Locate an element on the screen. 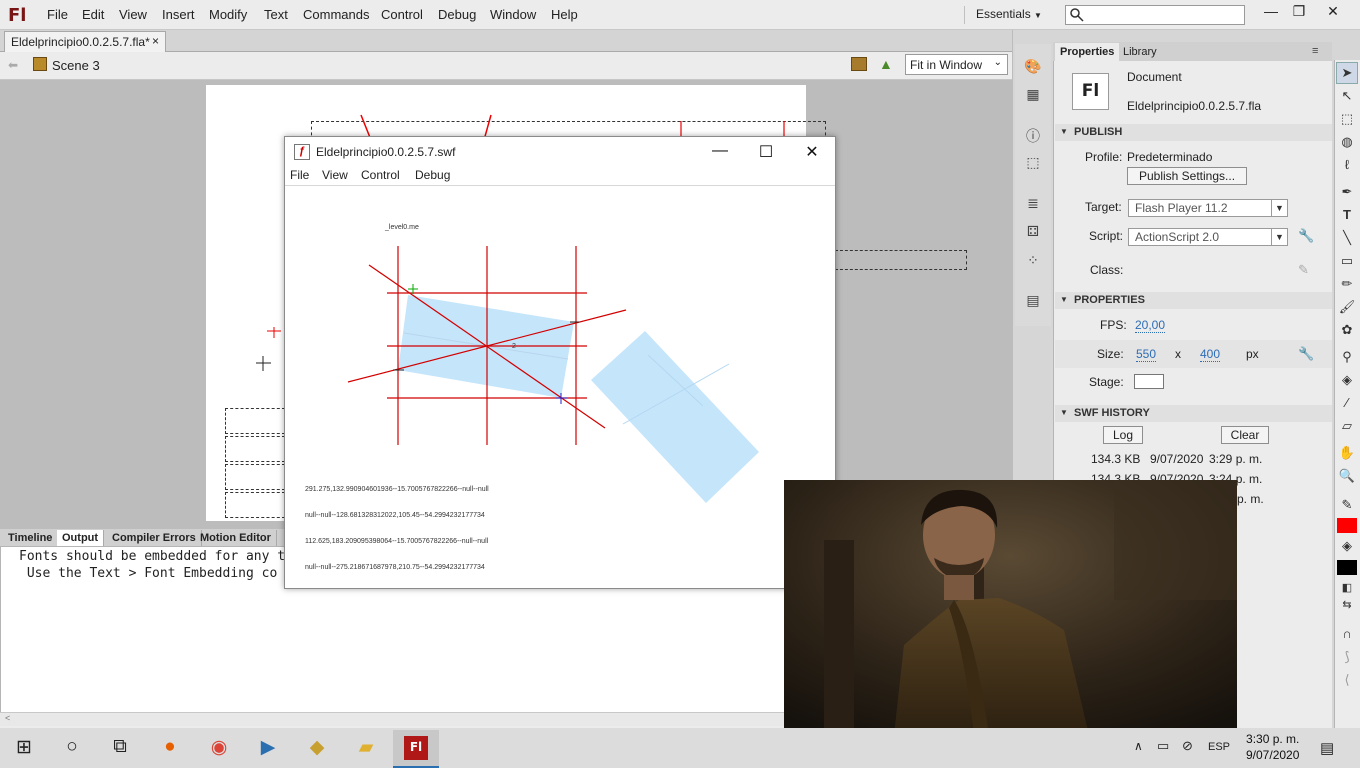 Image resolution: width=1360 pixels, height=768 pixels. document-tab: Eldelprincipio0.0.2.5.7.fla* × is located at coordinates (85, 41).